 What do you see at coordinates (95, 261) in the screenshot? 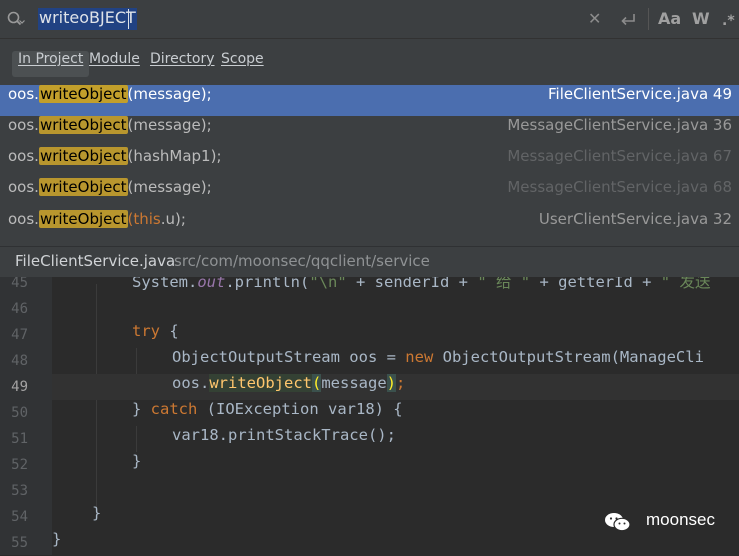
I see `preview-file-name: FileClientService.java` at bounding box center [95, 261].